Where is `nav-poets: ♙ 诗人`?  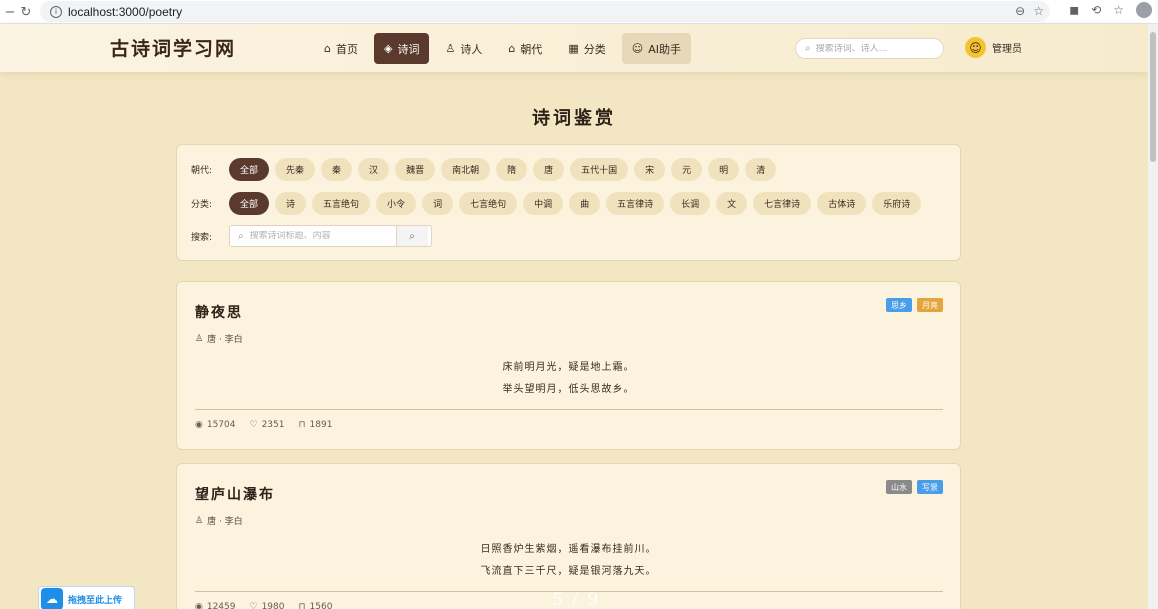
nav-poets: ♙ 诗人 is located at coordinates (463, 48).